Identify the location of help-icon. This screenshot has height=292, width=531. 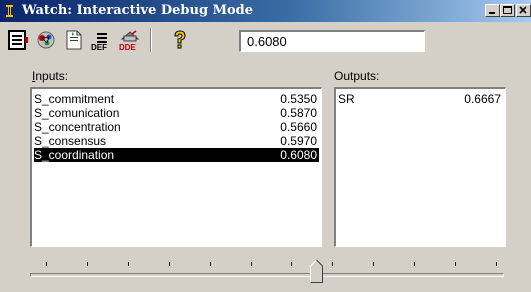
(180, 39).